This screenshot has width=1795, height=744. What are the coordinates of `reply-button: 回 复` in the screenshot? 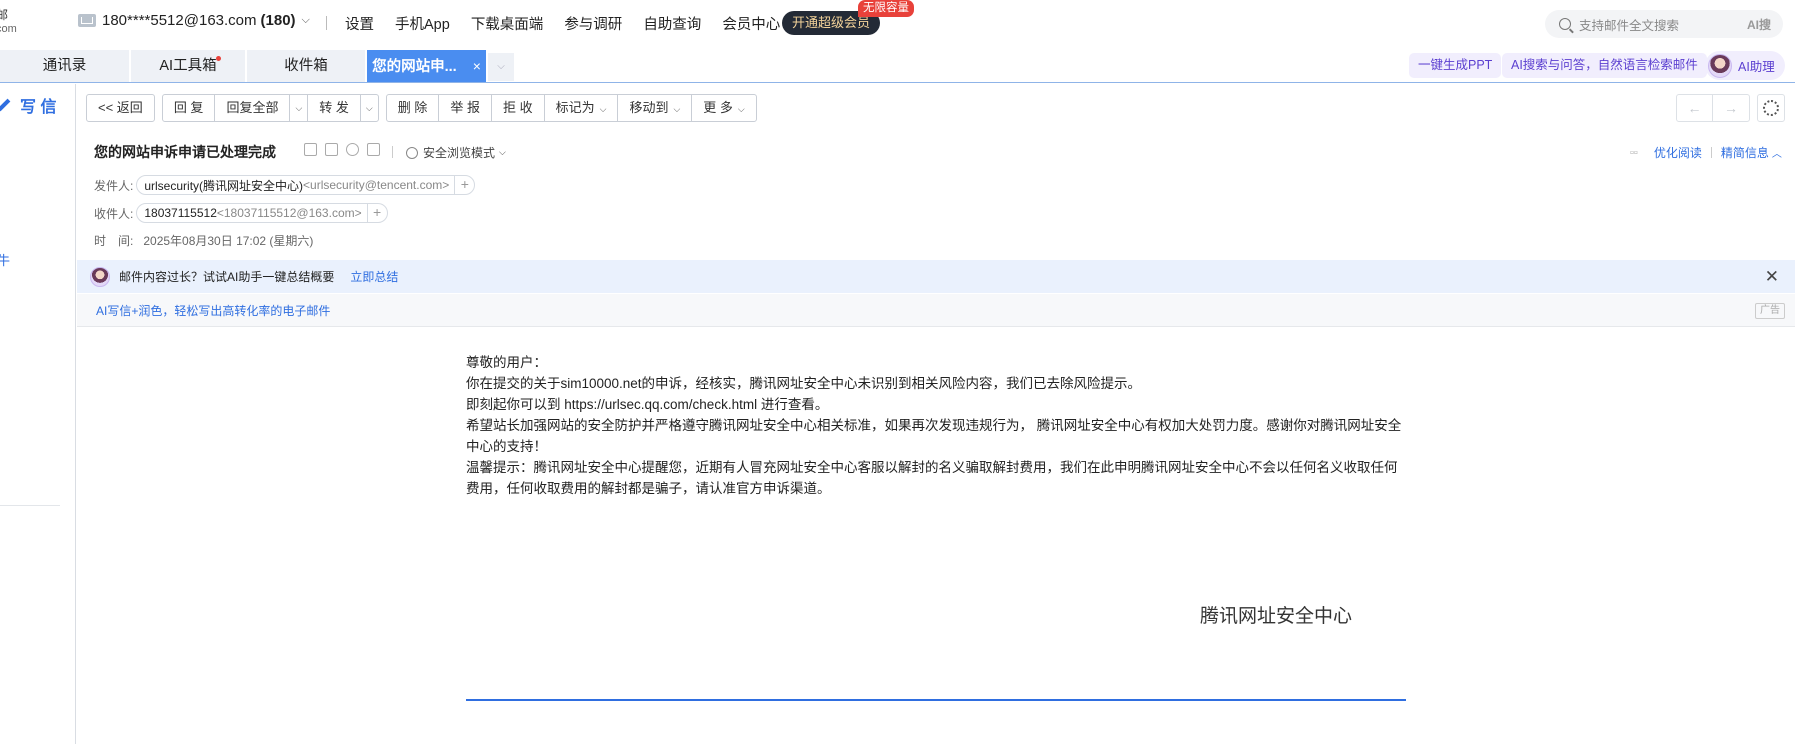 It's located at (189, 108).